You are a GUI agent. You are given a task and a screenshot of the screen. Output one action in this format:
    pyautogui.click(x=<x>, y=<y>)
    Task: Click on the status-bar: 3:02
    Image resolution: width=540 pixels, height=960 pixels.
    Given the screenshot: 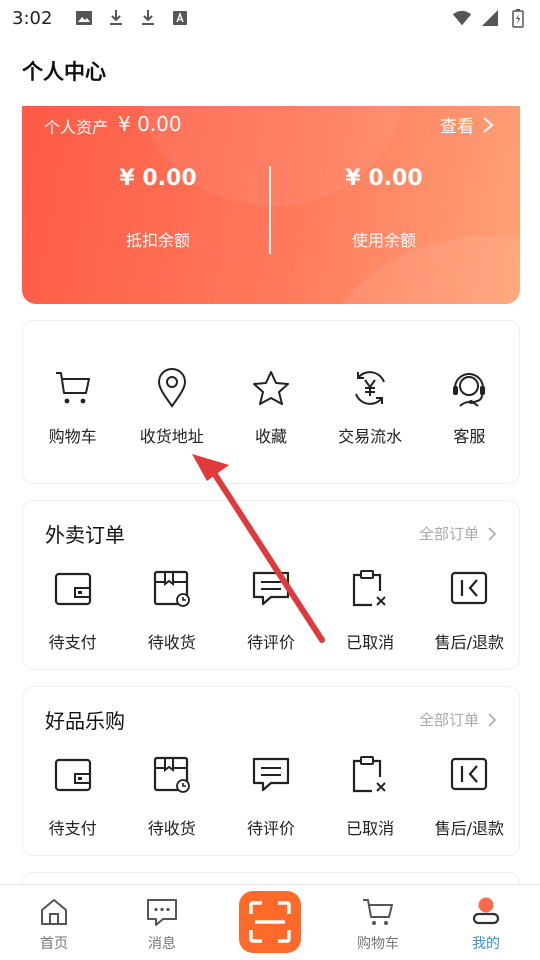 What is the action you would take?
    pyautogui.click(x=270, y=18)
    